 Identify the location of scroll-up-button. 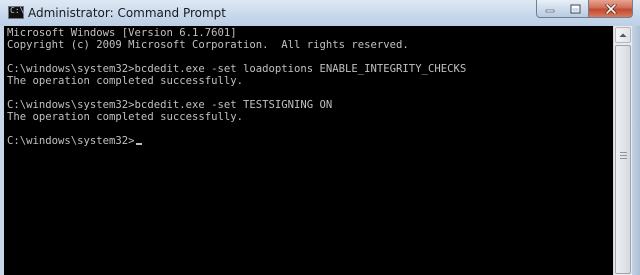
(623, 35).